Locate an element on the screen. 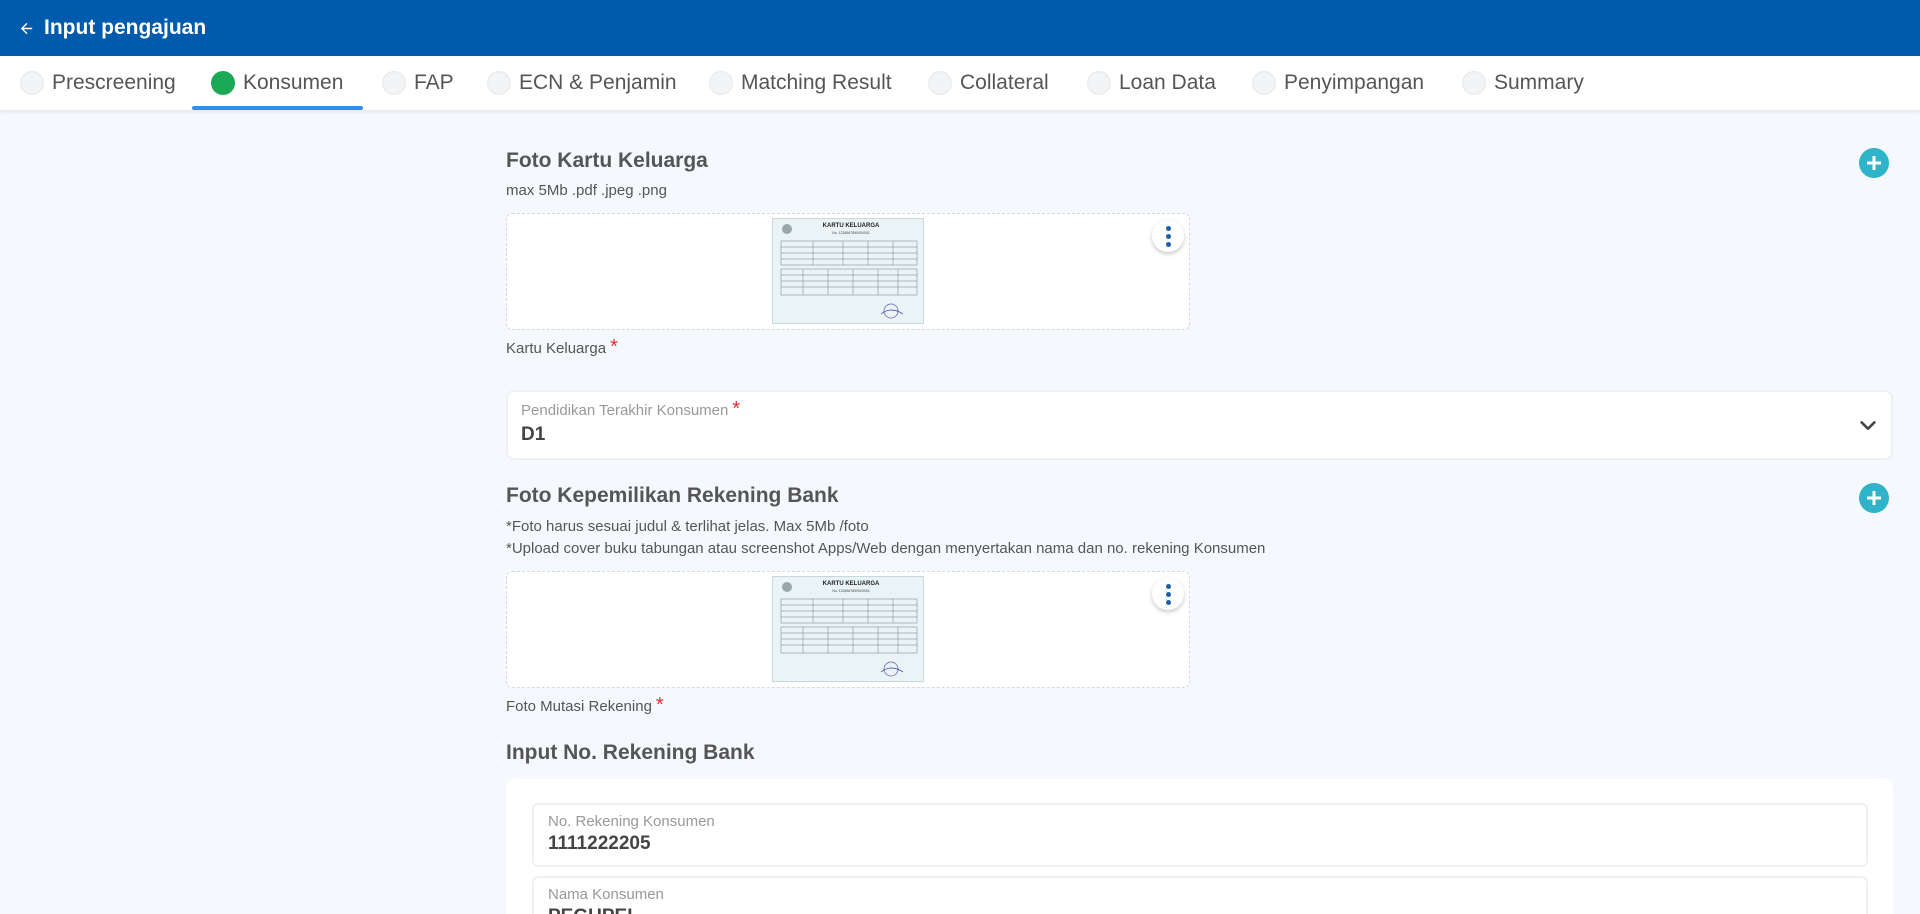 This screenshot has width=1920, height=914. tab-collateral: Collateral is located at coordinates (988, 83).